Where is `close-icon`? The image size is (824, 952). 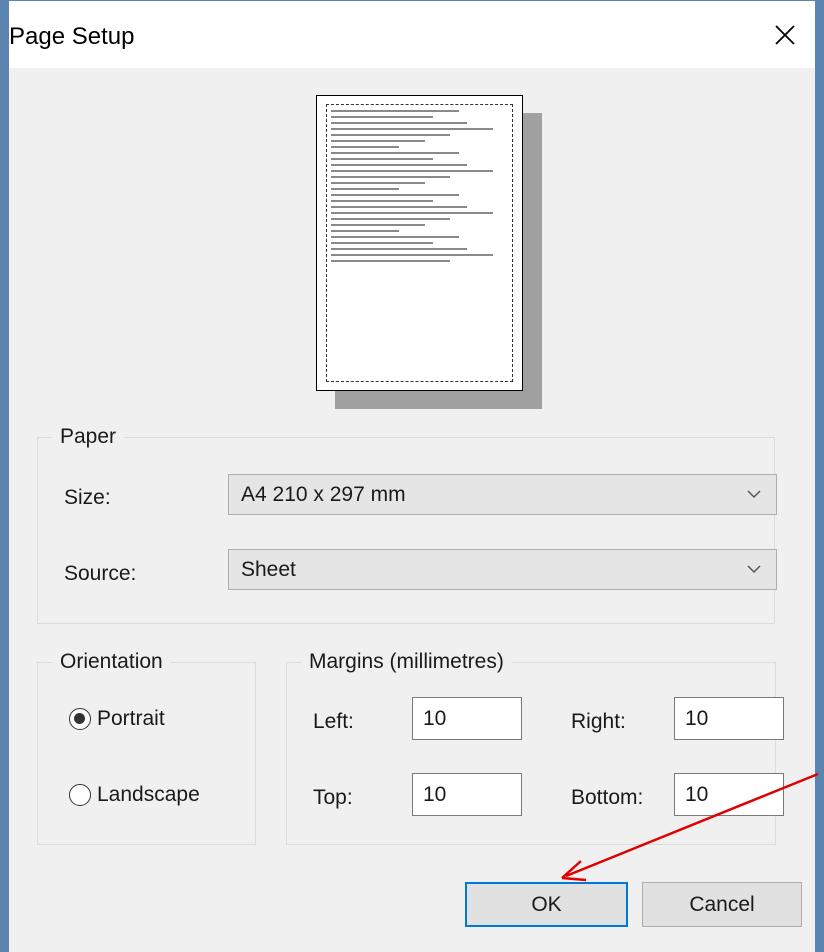
close-icon is located at coordinates (785, 34).